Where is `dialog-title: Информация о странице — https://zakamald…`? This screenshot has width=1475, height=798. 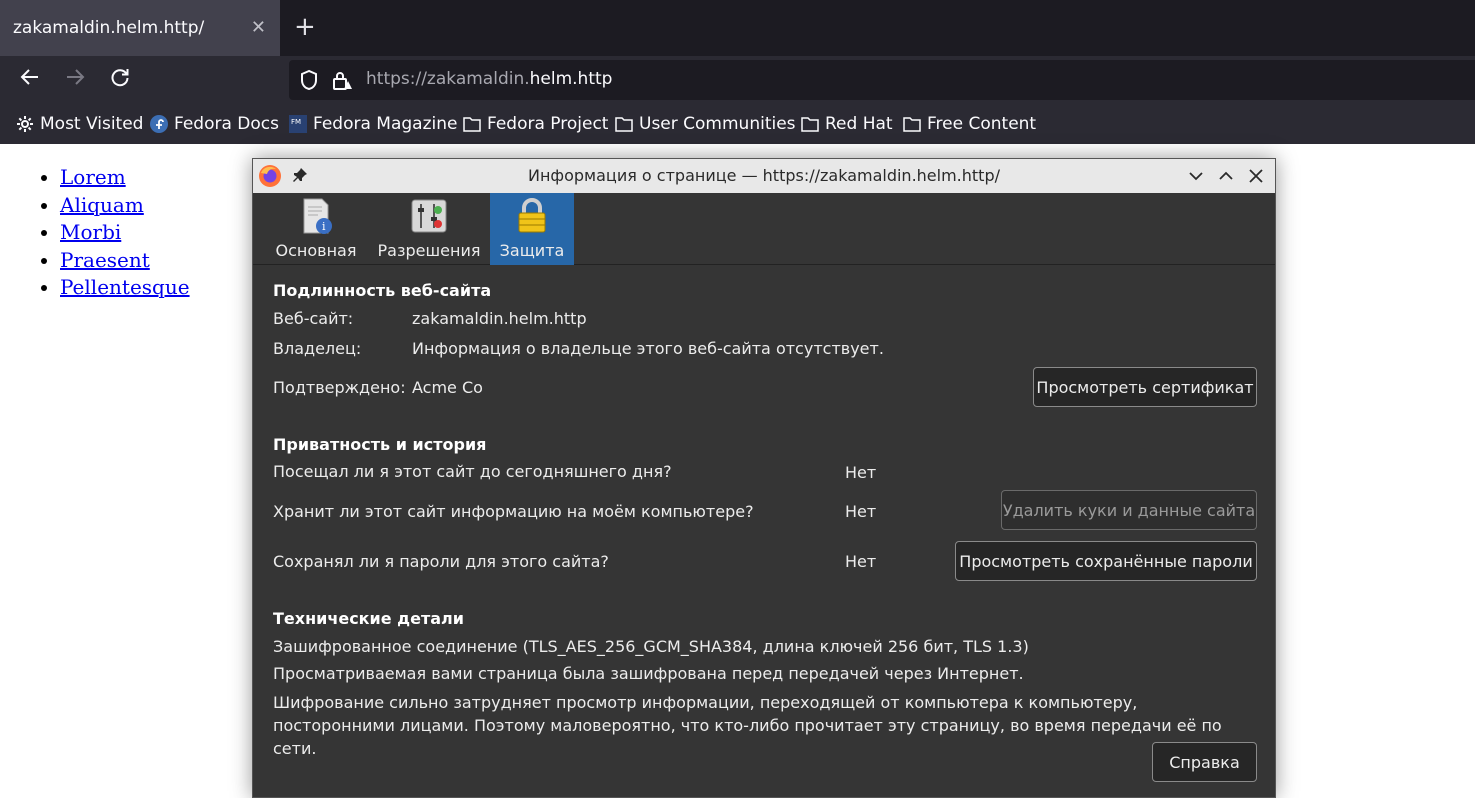
dialog-title: Информация о странице — https://zakamald… is located at coordinates (764, 175).